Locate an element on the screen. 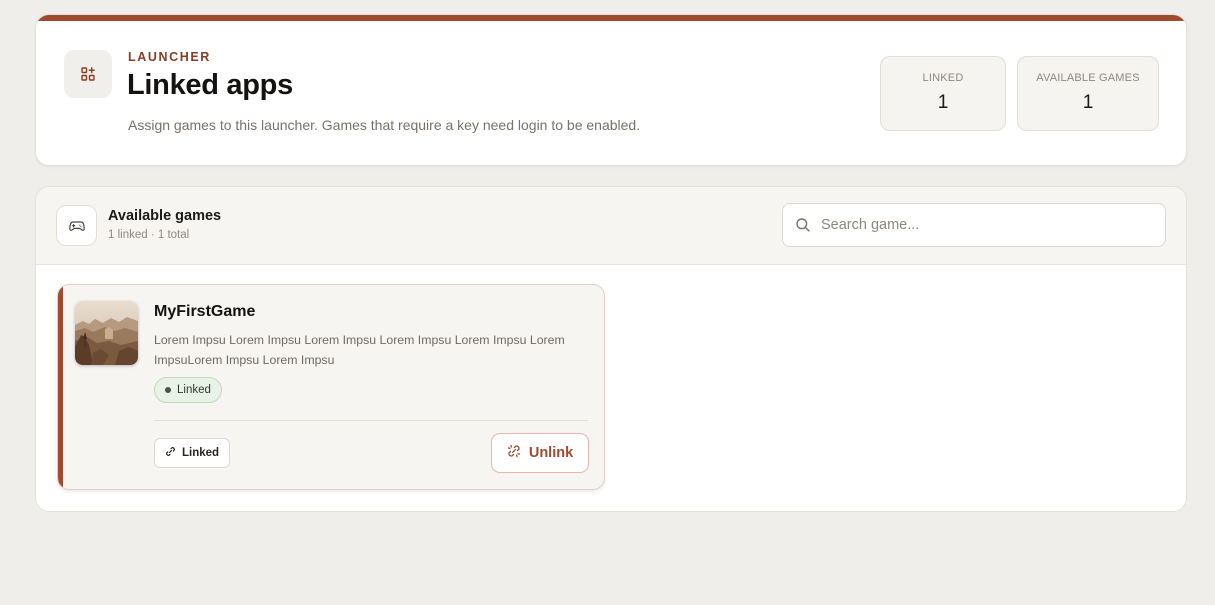 The height and width of the screenshot is (605, 1215). stat-linked: LINKED 1 is located at coordinates (943, 93).